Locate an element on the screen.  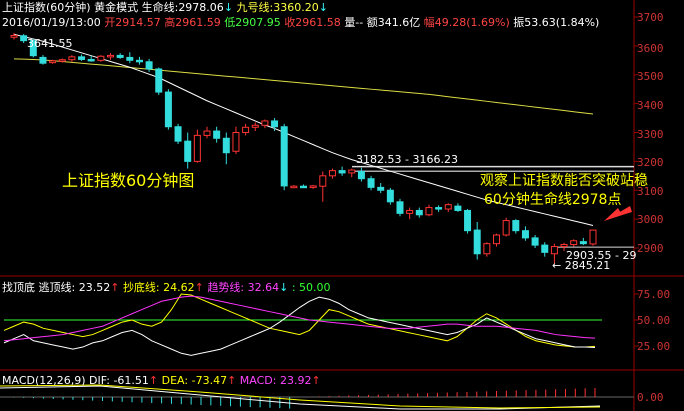
macd-name: MACD(12,26,9) is located at coordinates (44, 380).